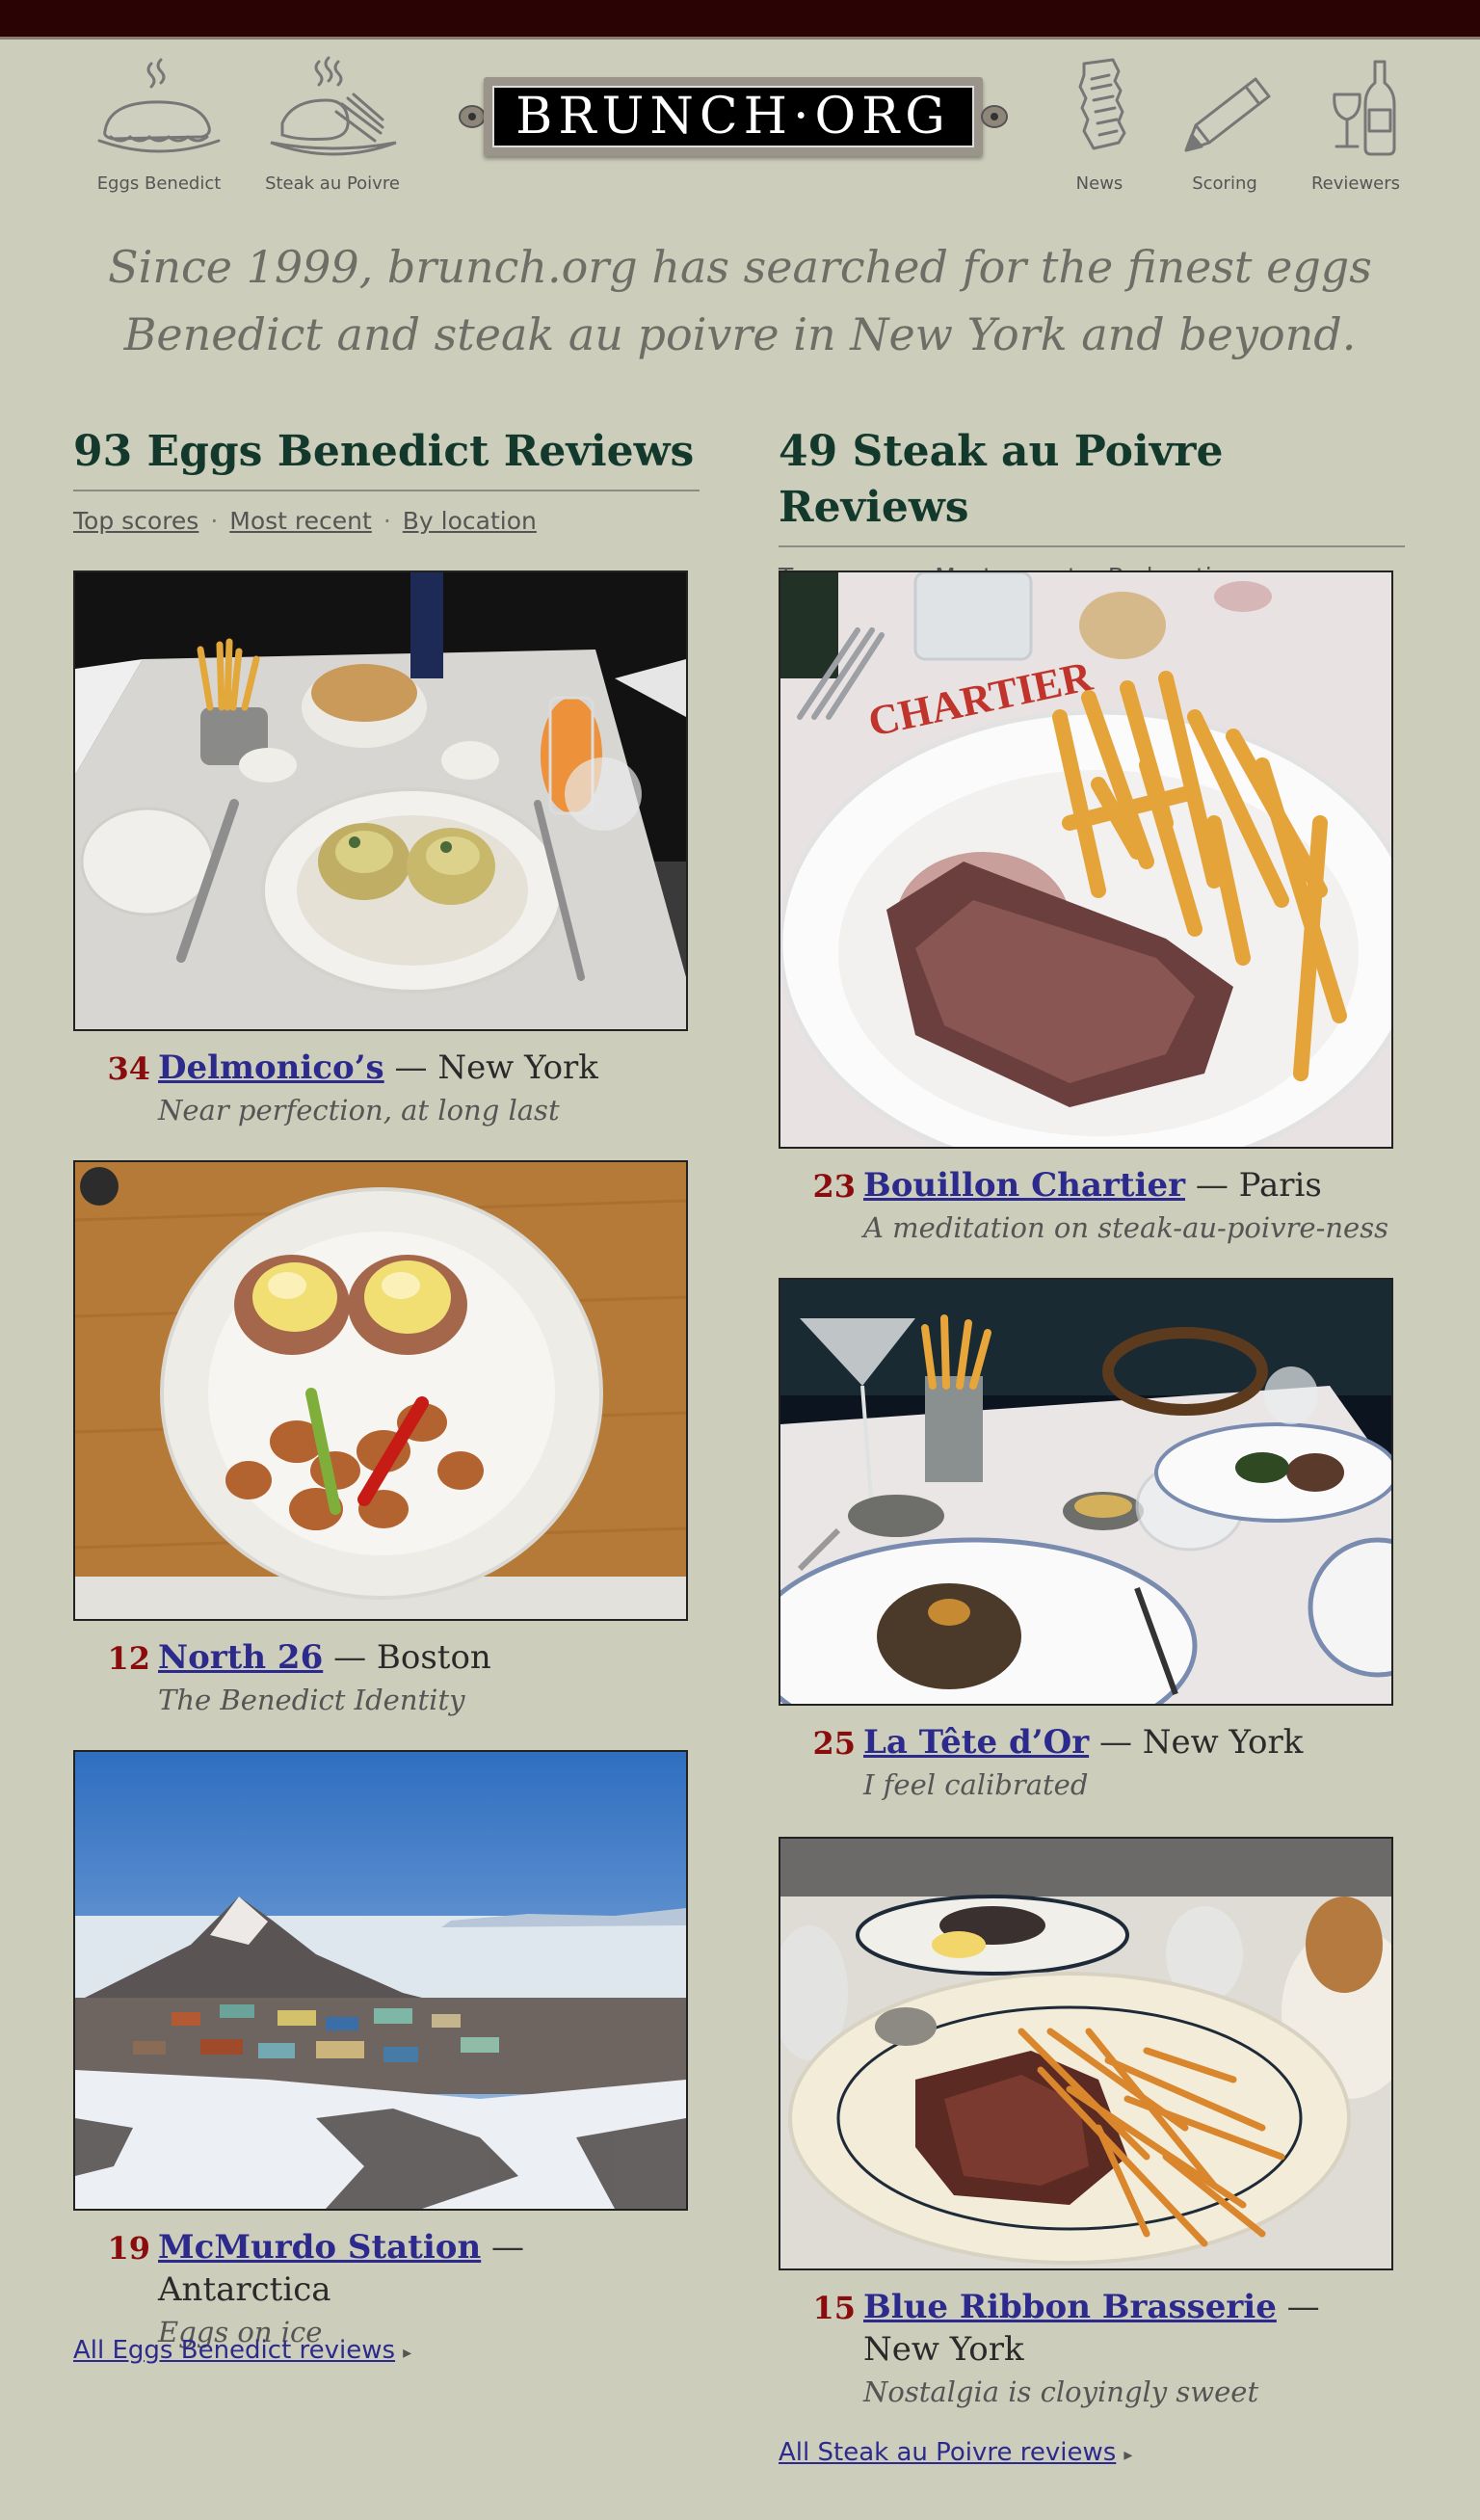 Image resolution: width=1480 pixels, height=2520 pixels. Describe the element at coordinates (319, 2248) in the screenshot. I see `review-restaurant-link: McMurdo Station` at that location.